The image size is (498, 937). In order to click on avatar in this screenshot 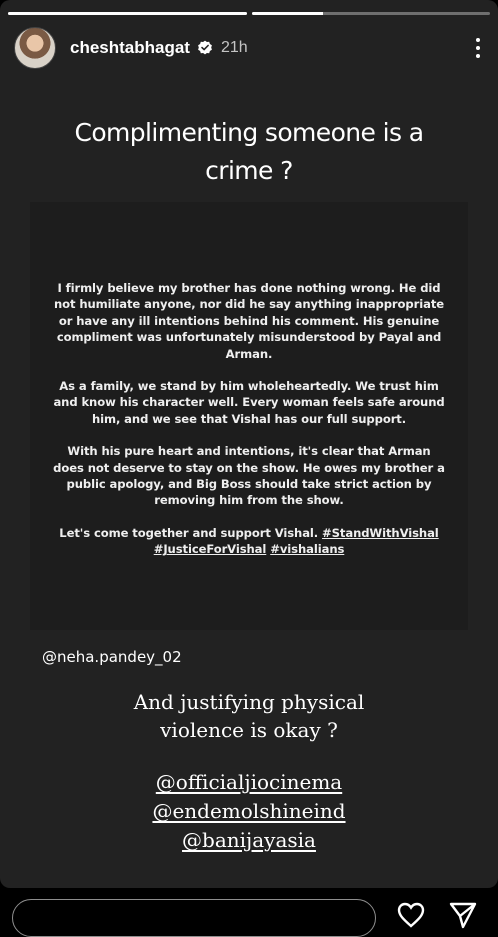, I will do `click(35, 48)`.